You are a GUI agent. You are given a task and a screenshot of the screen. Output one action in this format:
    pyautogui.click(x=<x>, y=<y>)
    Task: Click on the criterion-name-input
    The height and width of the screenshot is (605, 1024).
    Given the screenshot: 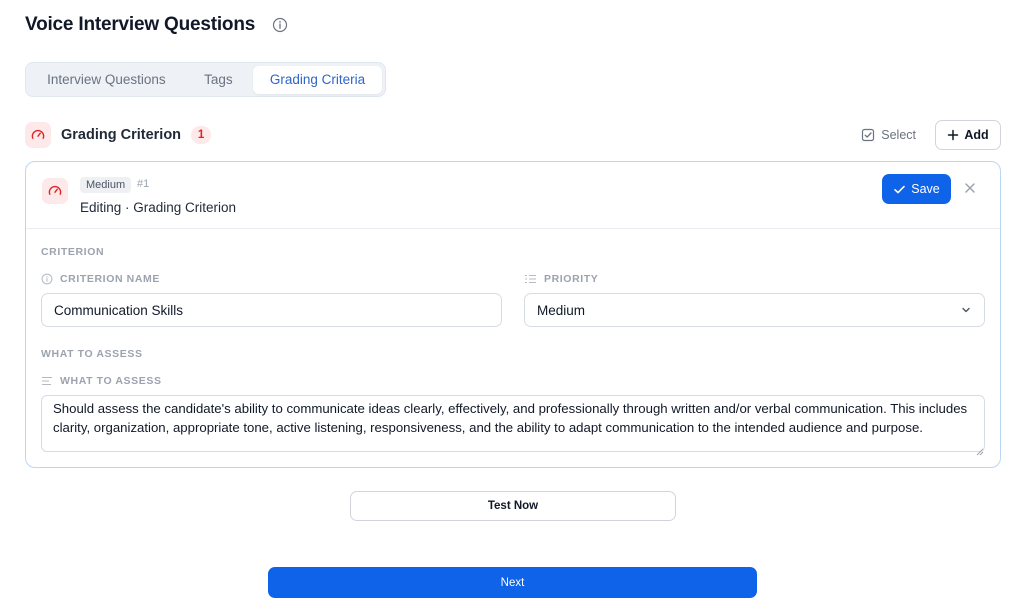 What is the action you would take?
    pyautogui.click(x=271, y=310)
    